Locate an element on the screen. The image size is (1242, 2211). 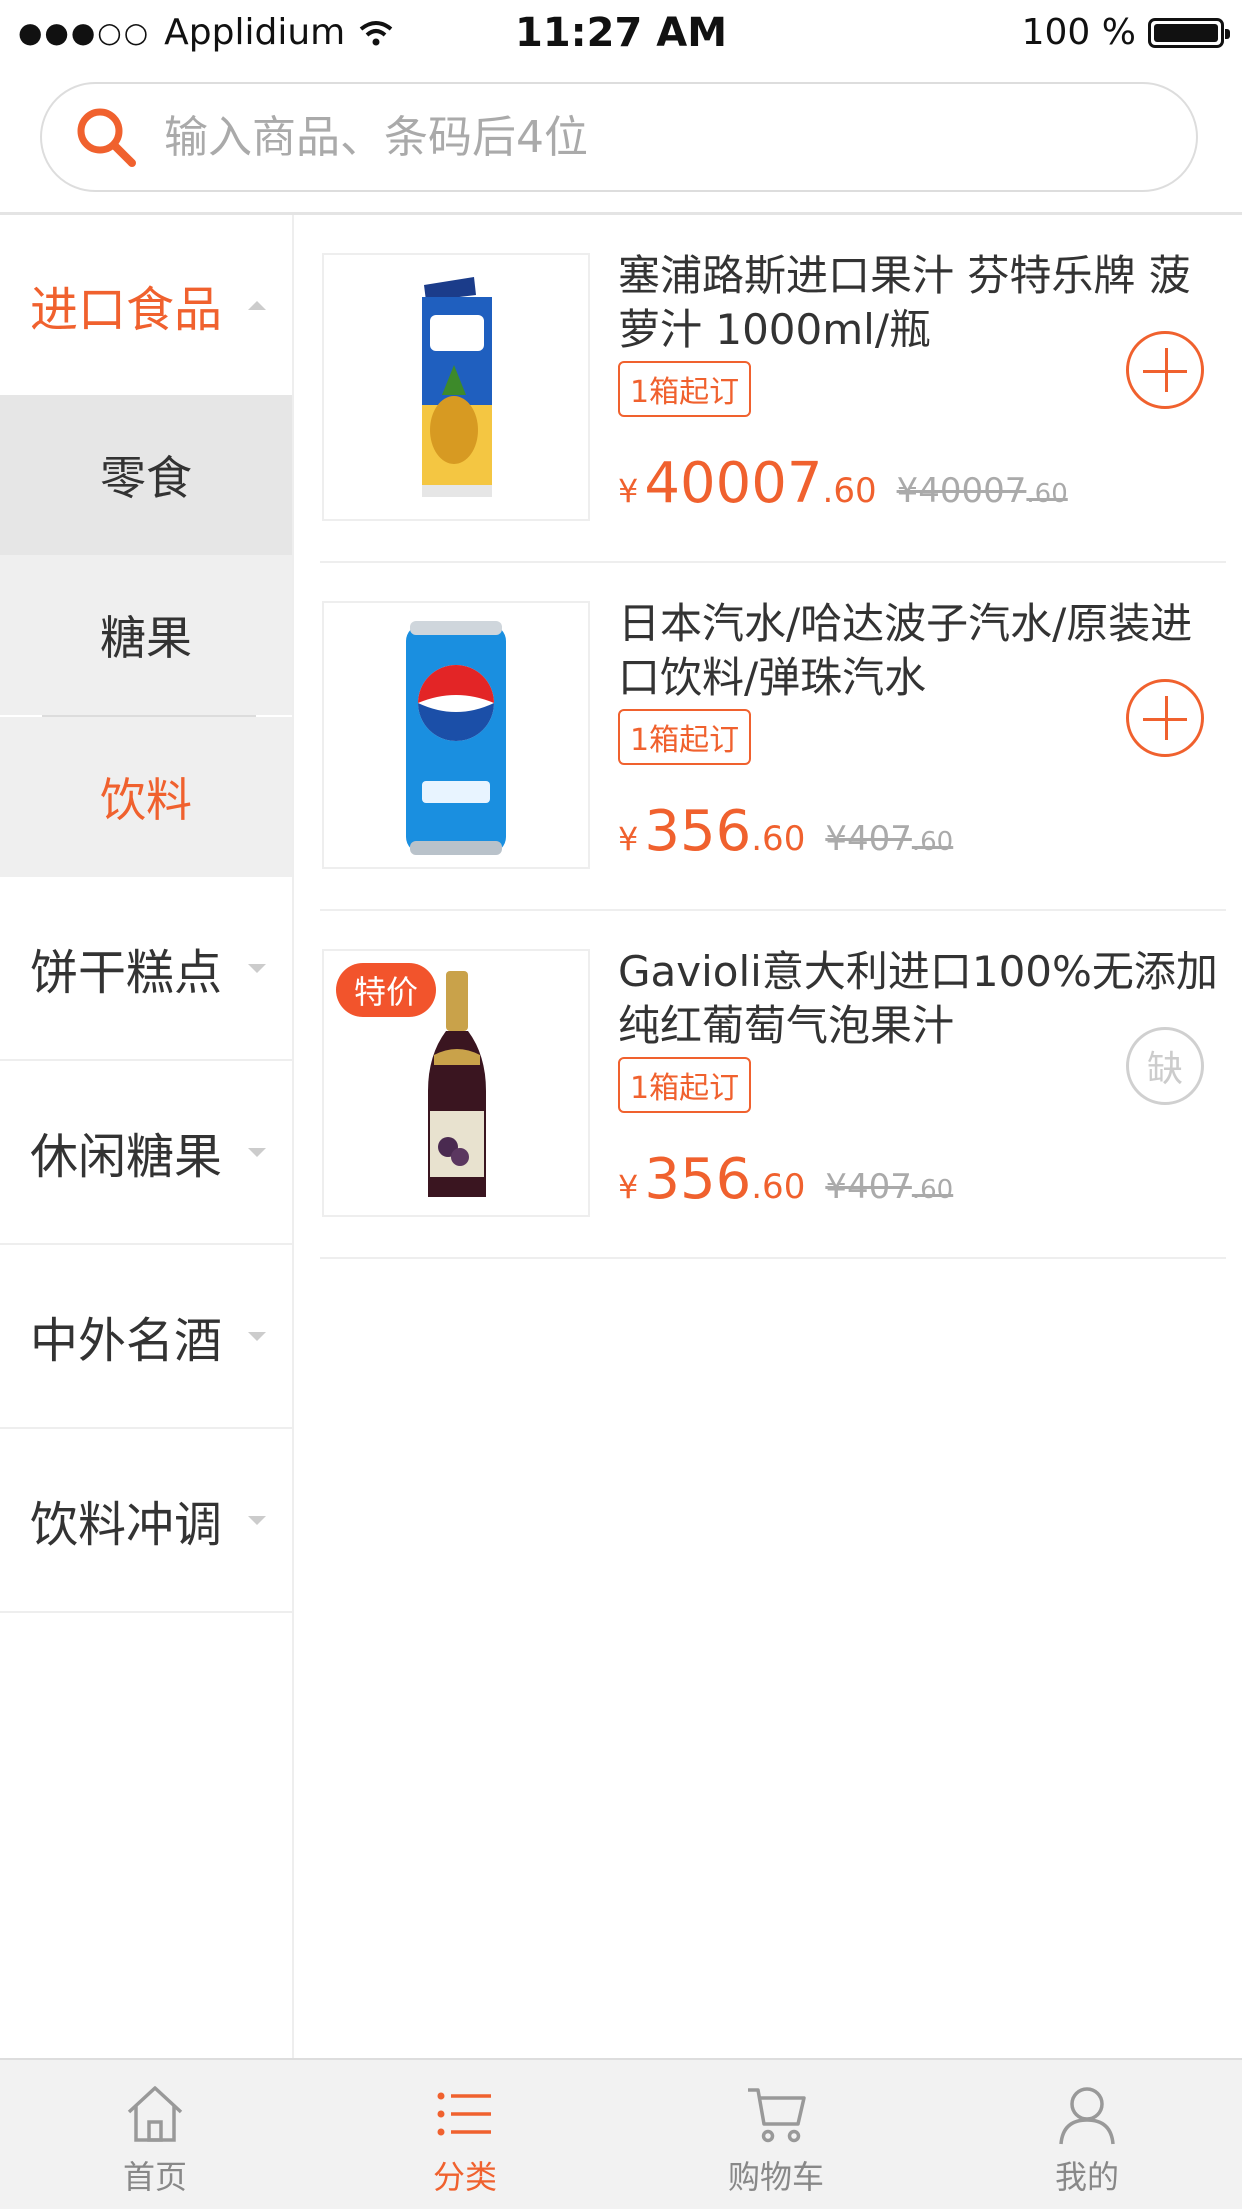
category-beverages: 饮料冲调 is located at coordinates (146, 1521).